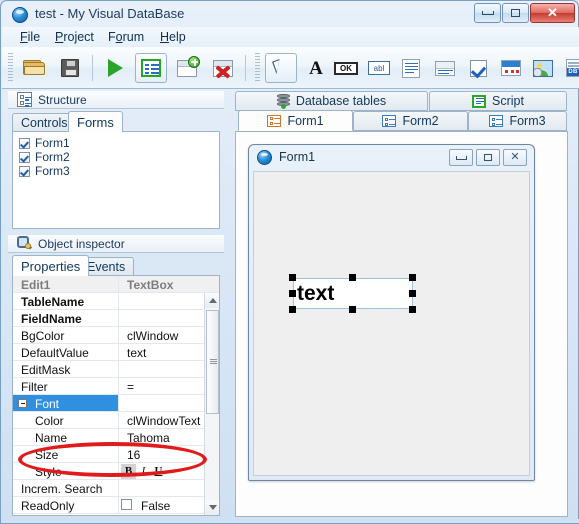 The height and width of the screenshot is (524, 579). What do you see at coordinates (552, 13) in the screenshot?
I see `close-button: ✕` at bounding box center [552, 13].